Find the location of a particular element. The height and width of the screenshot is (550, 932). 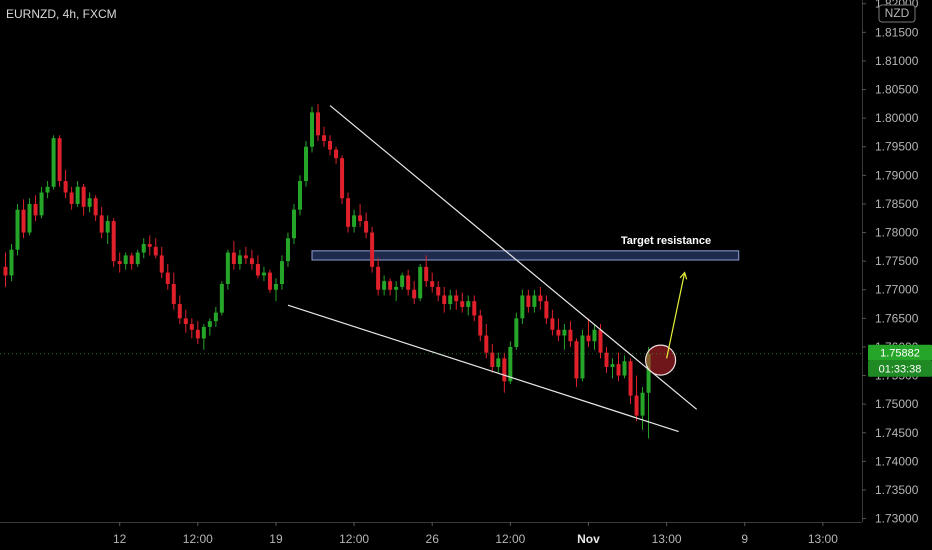

resistance-zone is located at coordinates (525, 255).